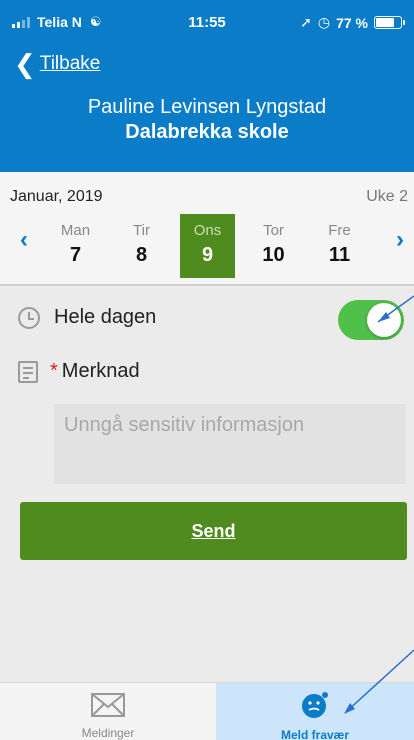  I want to click on day-name: Fre, so click(339, 230).